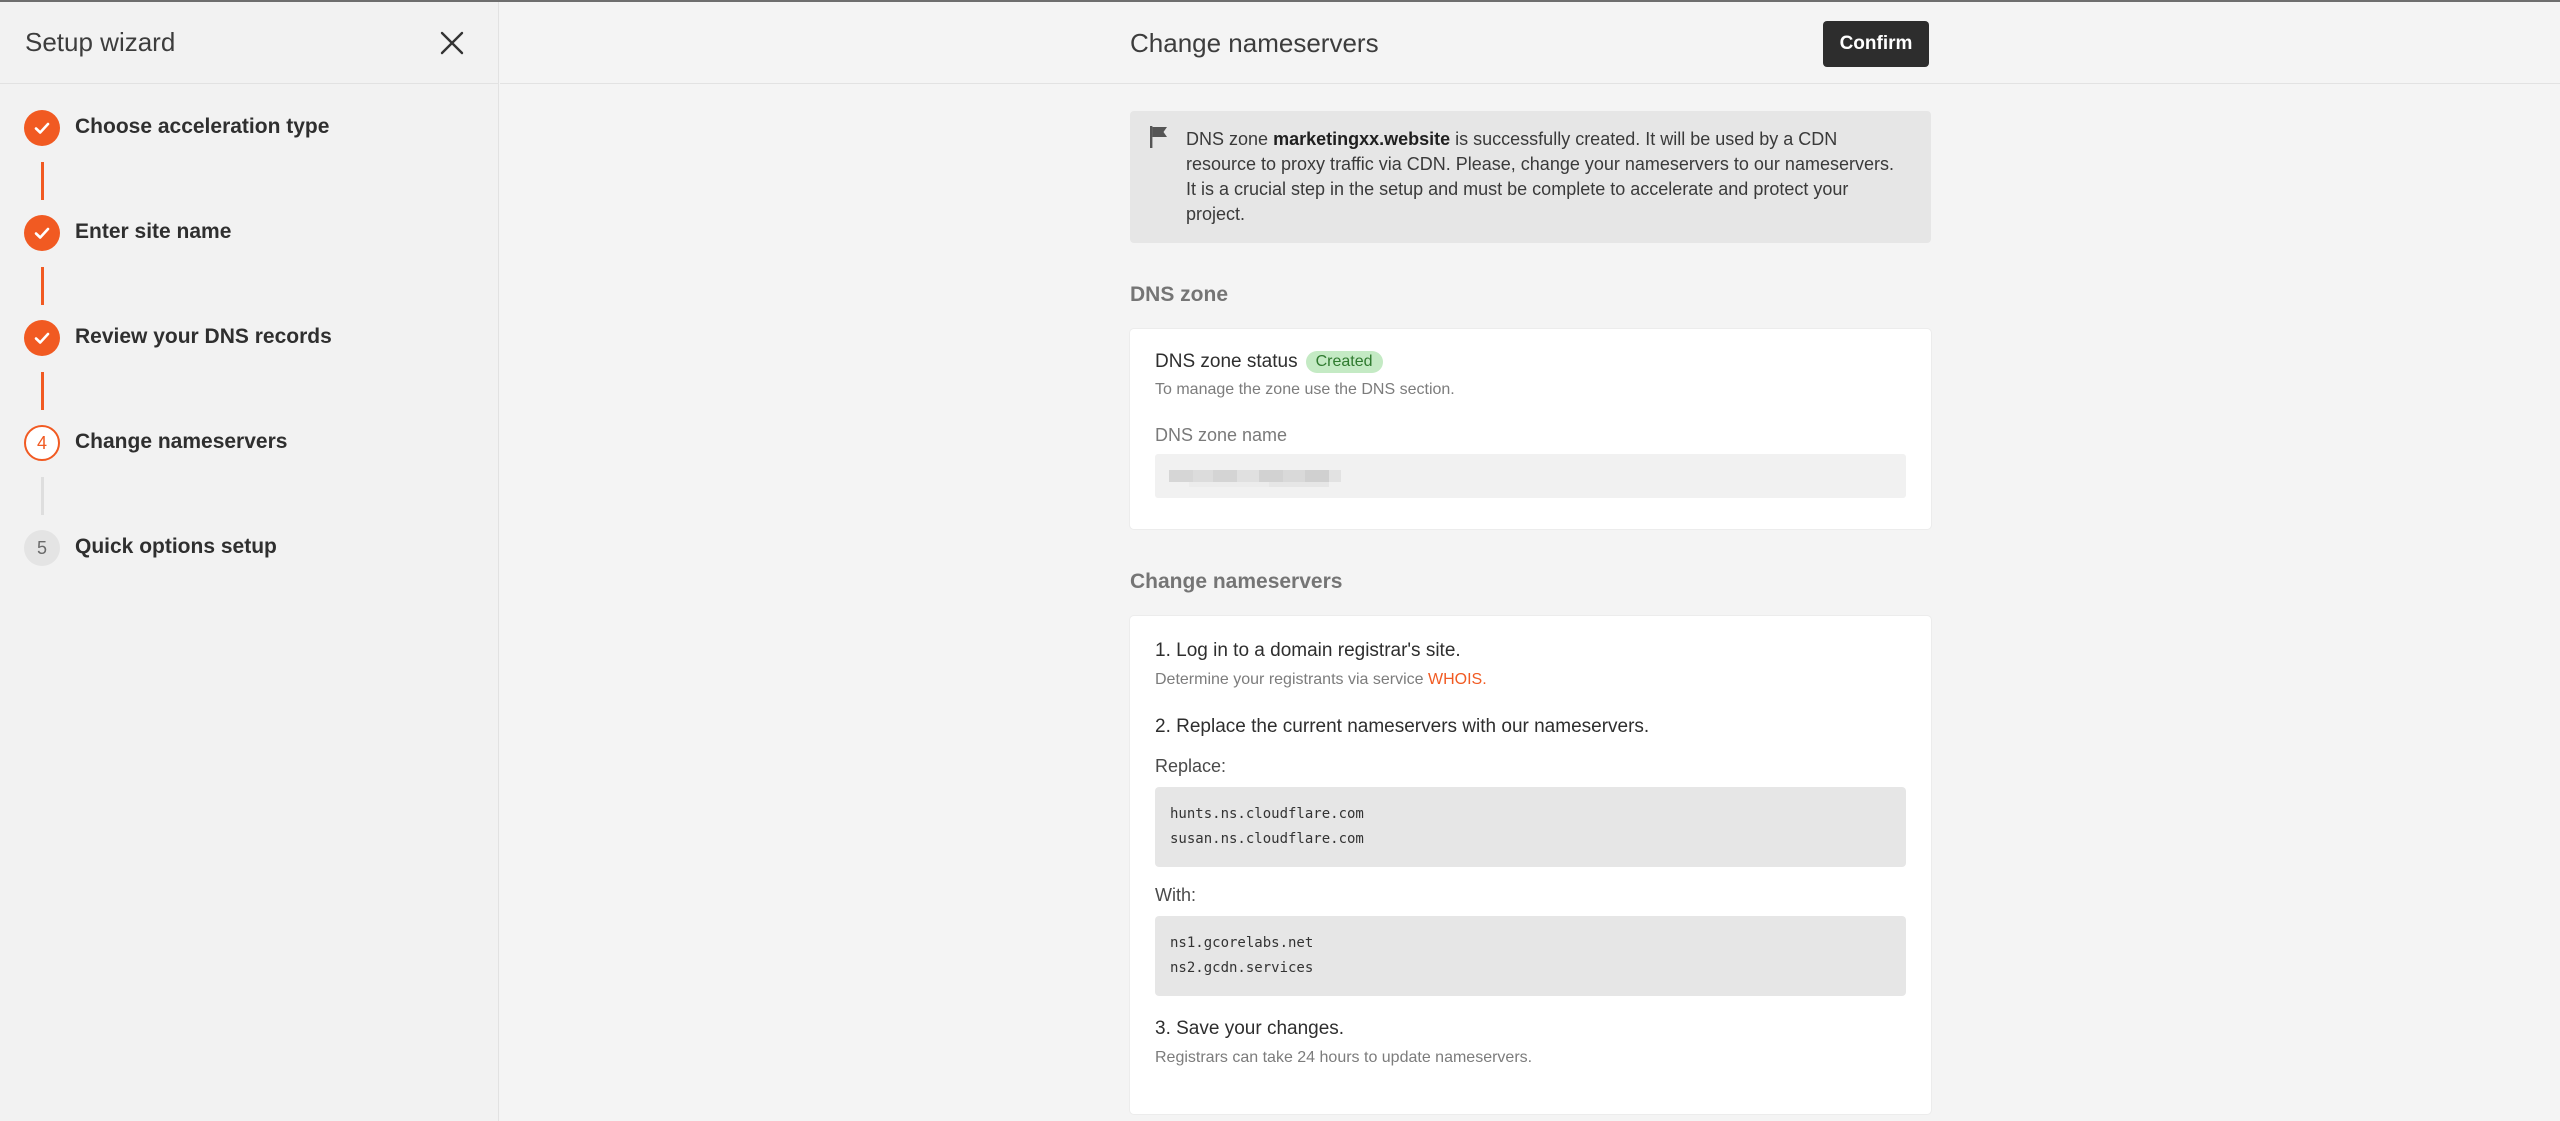 This screenshot has height=1121, width=2560. I want to click on with-label: With:, so click(1176, 895).